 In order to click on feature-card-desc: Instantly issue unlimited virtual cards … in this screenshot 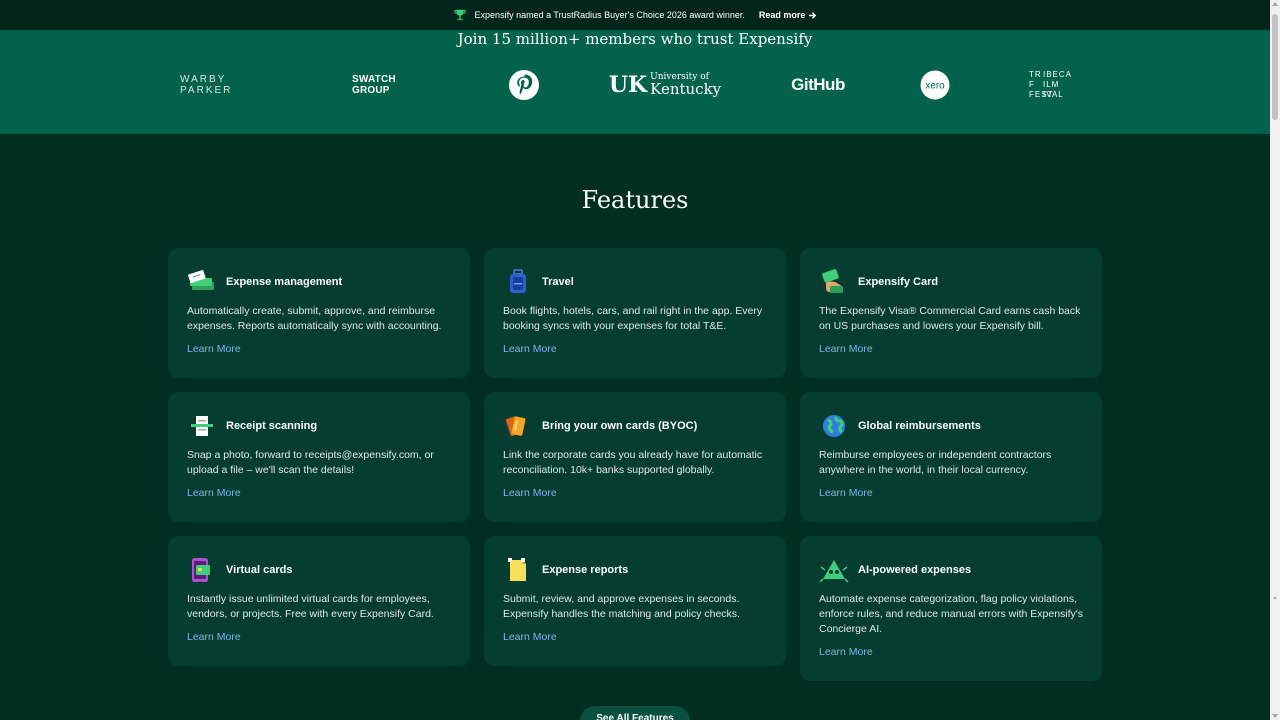, I will do `click(310, 606)`.